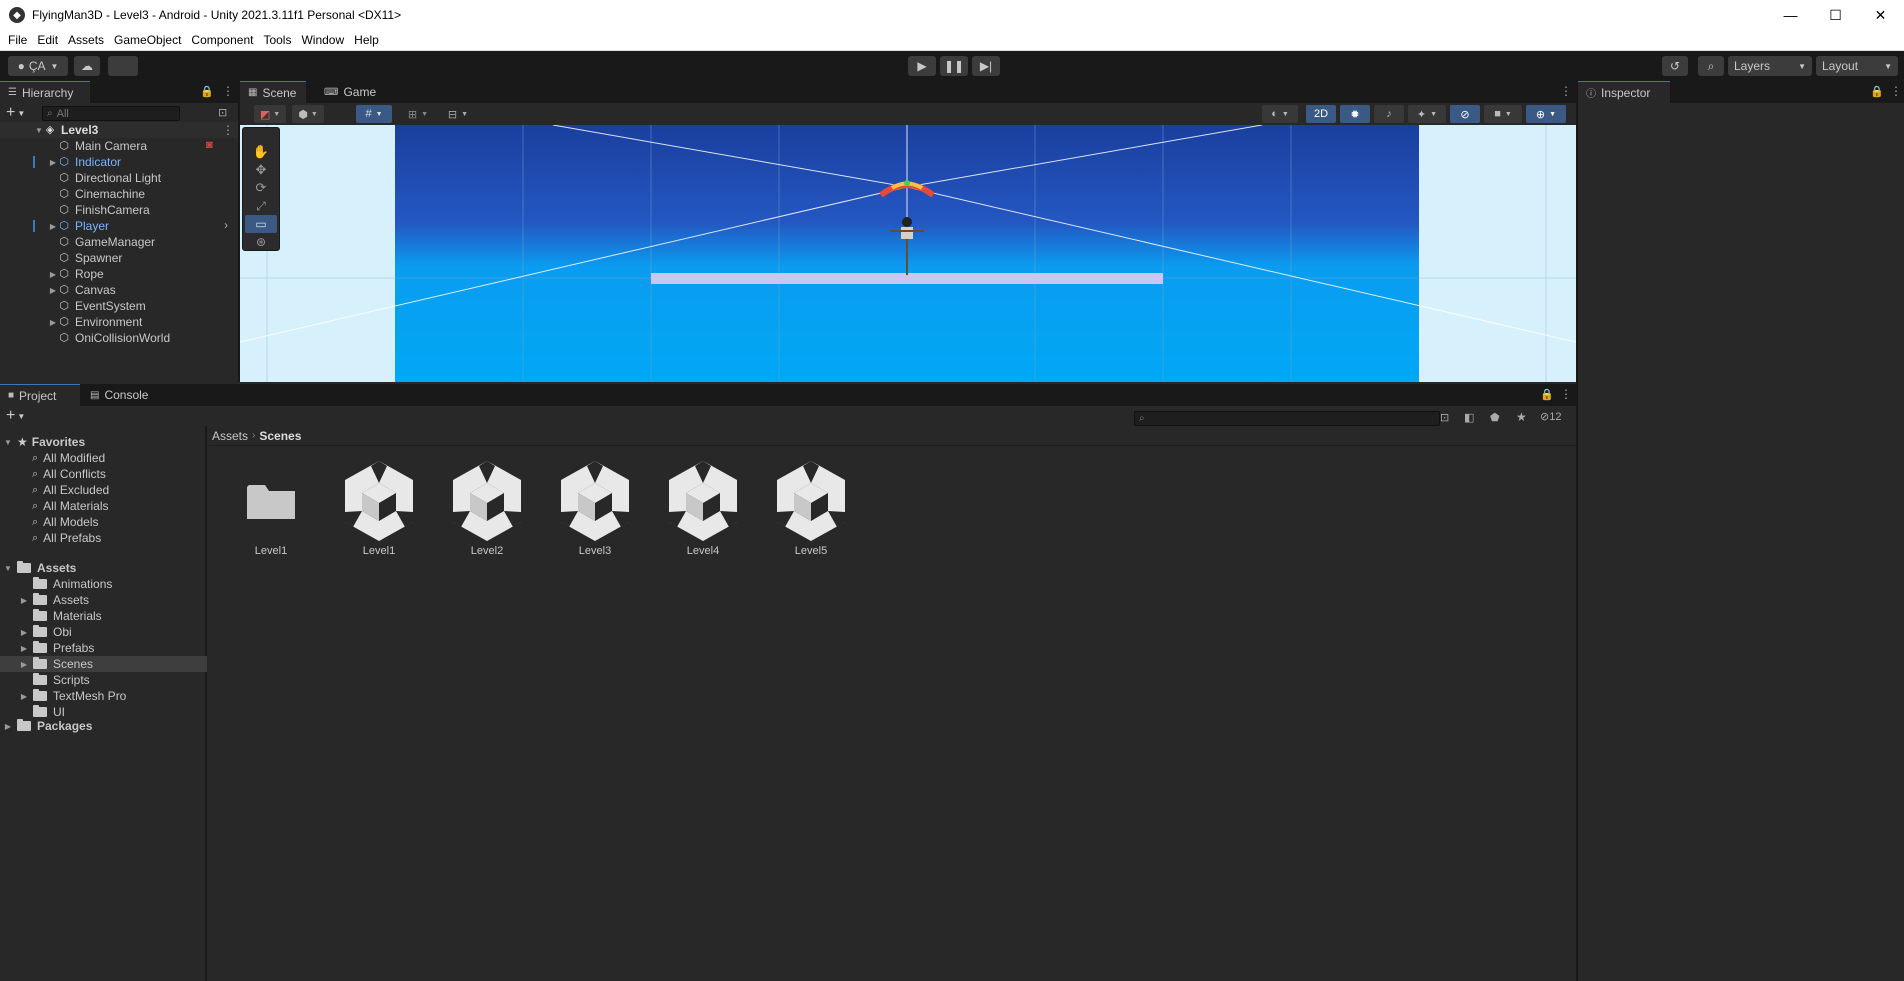 This screenshot has height=981, width=1904. Describe the element at coordinates (103, 458) in the screenshot. I see `favorite-item: ⌕ All Modified` at that location.